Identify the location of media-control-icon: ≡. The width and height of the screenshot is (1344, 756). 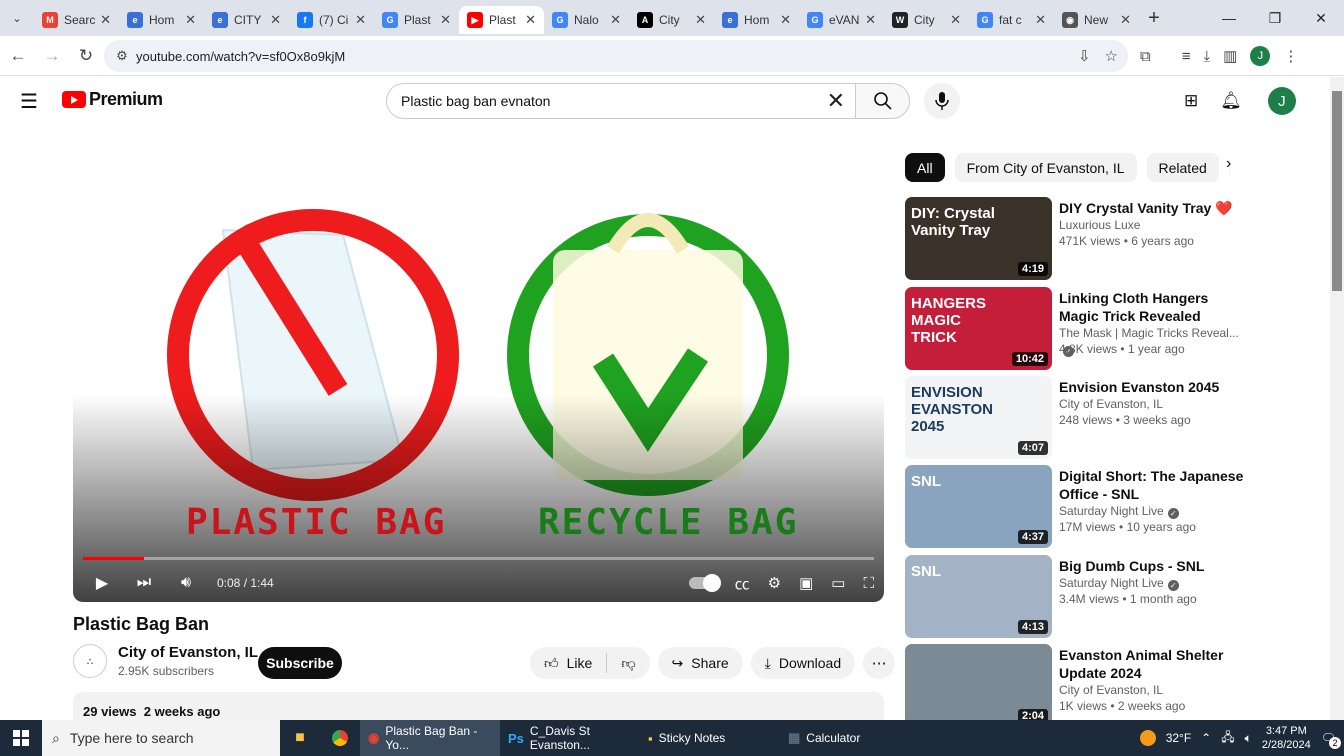
(1186, 56).